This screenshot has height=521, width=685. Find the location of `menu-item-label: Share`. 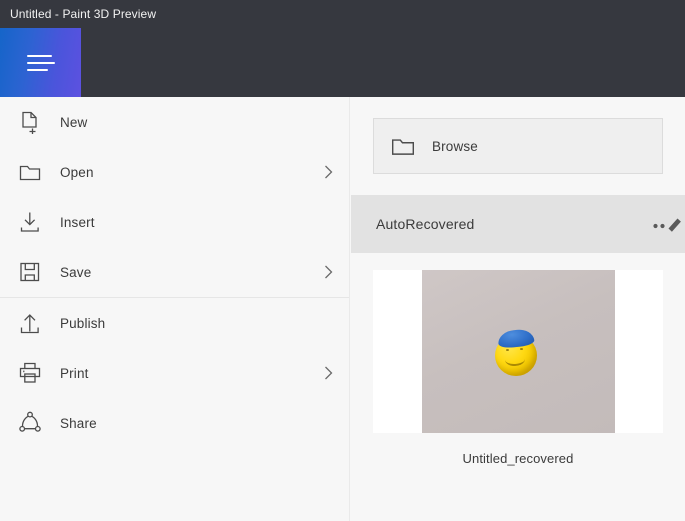

menu-item-label: Share is located at coordinates (78, 423).